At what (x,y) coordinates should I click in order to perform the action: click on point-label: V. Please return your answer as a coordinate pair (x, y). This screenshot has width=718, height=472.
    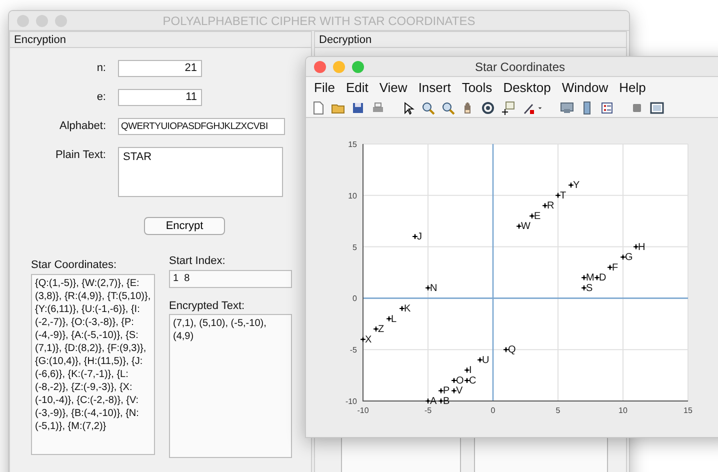
    Looking at the image, I should click on (459, 391).